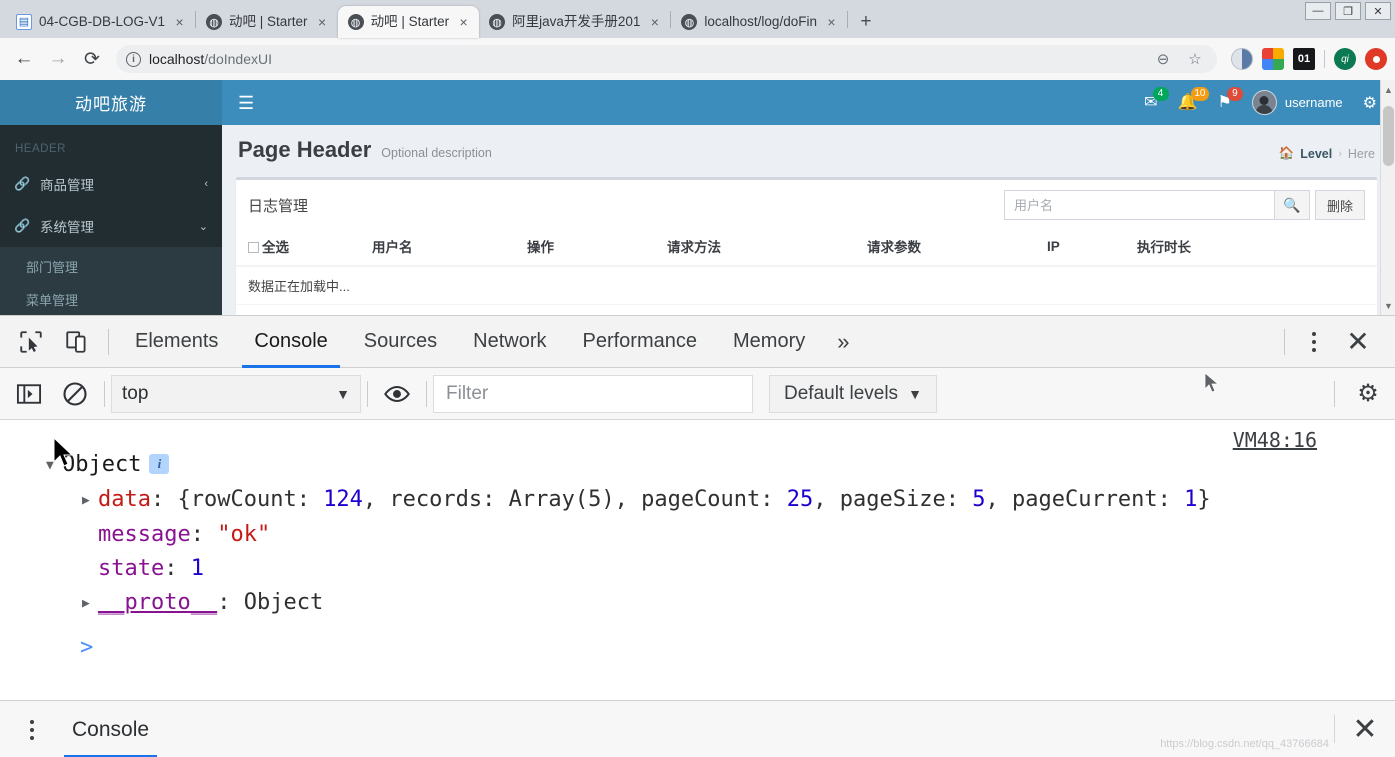 This screenshot has width=1395, height=757. What do you see at coordinates (236, 393) in the screenshot?
I see `execution-context-select: top ▼` at bounding box center [236, 393].